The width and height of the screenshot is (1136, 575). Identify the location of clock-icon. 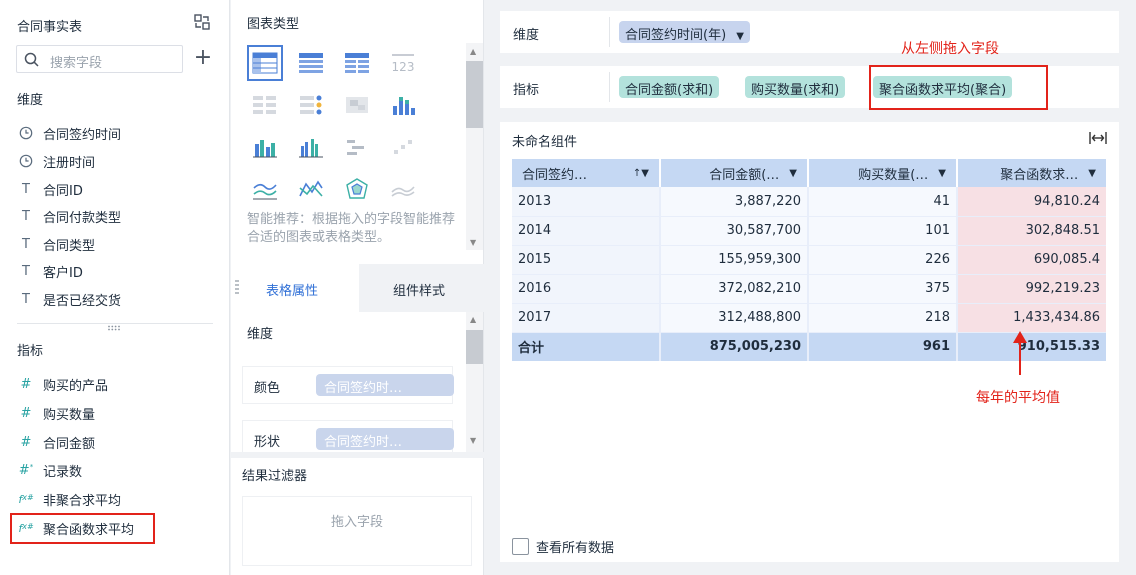
(26, 133).